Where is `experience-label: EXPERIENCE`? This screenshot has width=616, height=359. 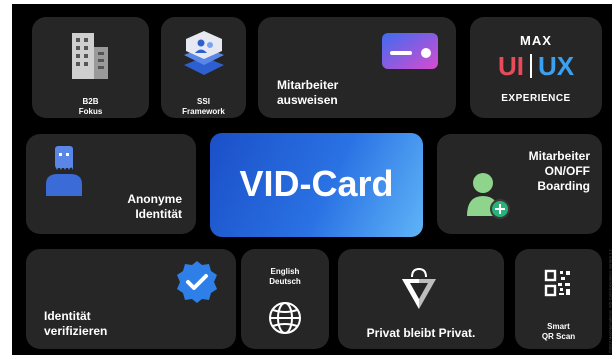
experience-label: EXPERIENCE is located at coordinates (536, 98).